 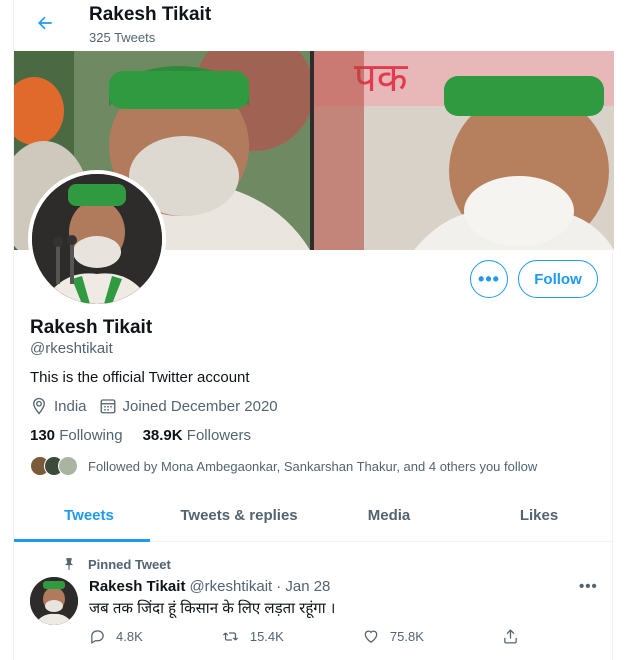 I want to click on tweet-date: · Jan 28, so click(x=303, y=586).